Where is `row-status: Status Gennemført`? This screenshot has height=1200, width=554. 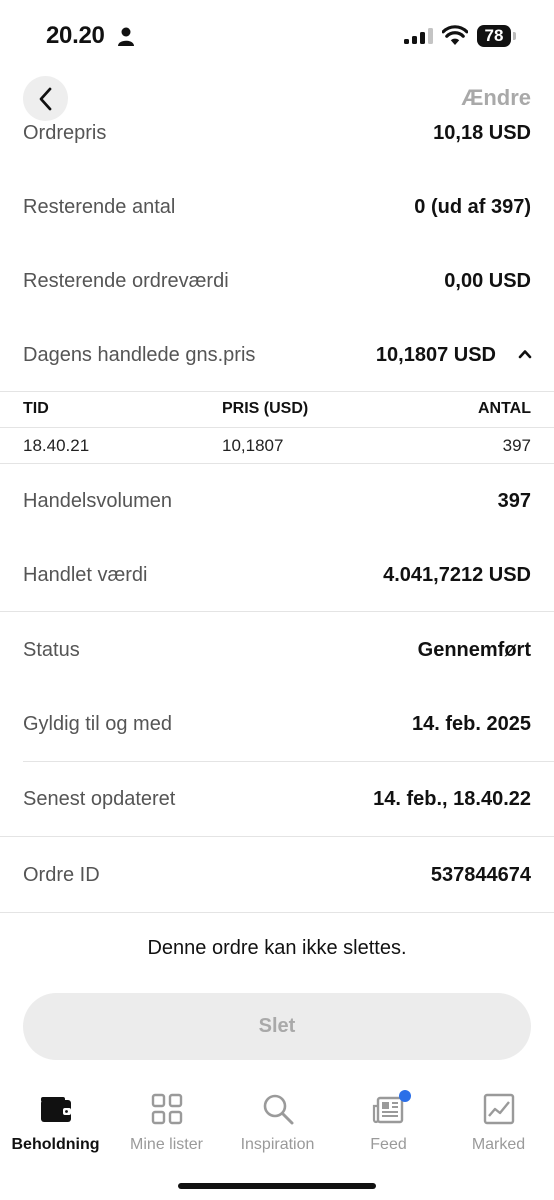 row-status: Status Gennemført is located at coordinates (277, 650).